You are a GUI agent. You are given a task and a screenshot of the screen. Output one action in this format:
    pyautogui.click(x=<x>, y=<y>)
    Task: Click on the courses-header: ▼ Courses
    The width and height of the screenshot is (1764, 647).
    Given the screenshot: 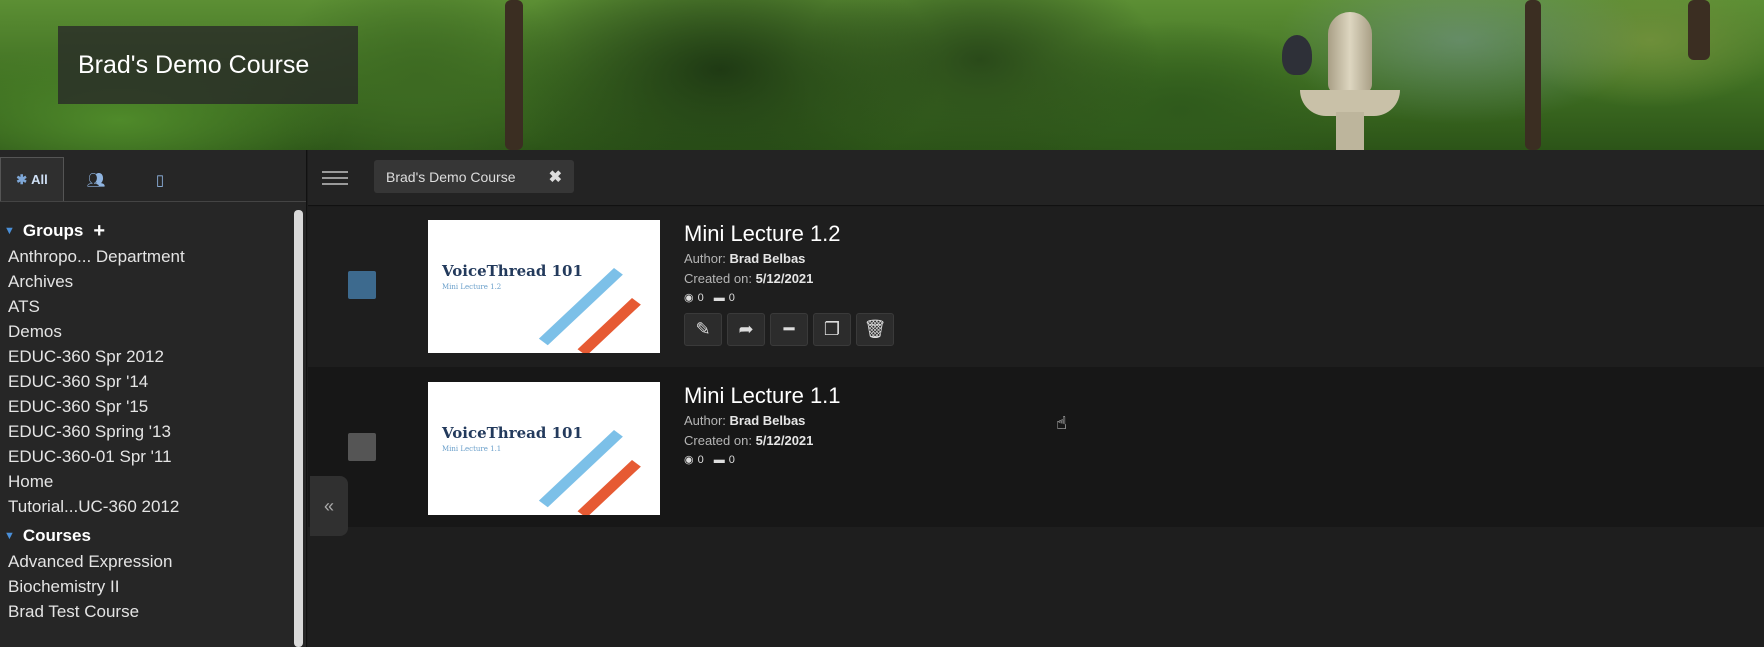 What is the action you would take?
    pyautogui.click(x=145, y=536)
    